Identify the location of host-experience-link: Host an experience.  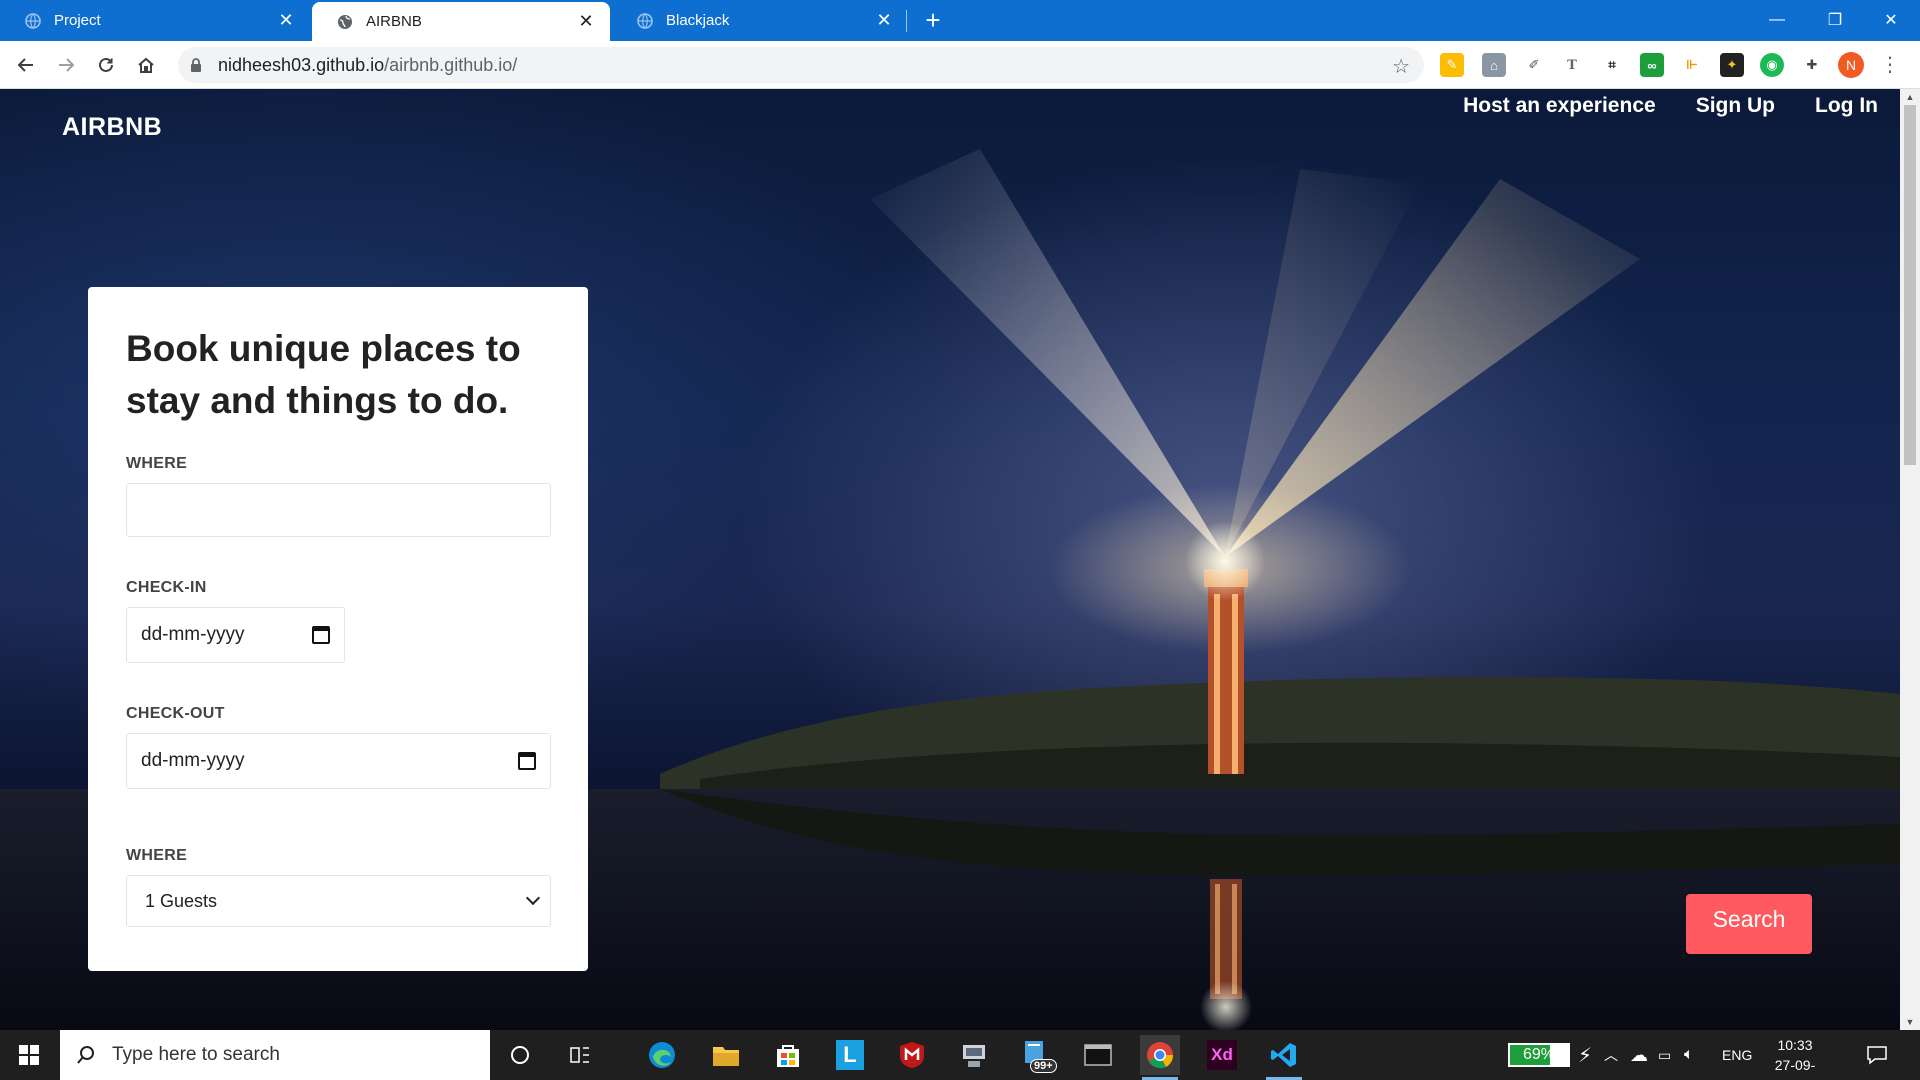
(1559, 106).